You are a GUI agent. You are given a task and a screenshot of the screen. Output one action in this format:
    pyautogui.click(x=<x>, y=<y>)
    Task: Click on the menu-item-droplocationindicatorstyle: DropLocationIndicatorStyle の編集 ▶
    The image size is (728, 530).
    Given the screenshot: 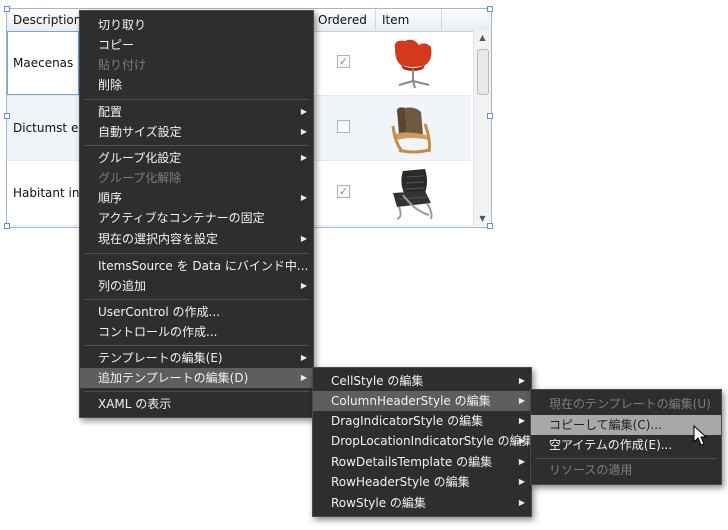 What is the action you would take?
    pyautogui.click(x=423, y=441)
    